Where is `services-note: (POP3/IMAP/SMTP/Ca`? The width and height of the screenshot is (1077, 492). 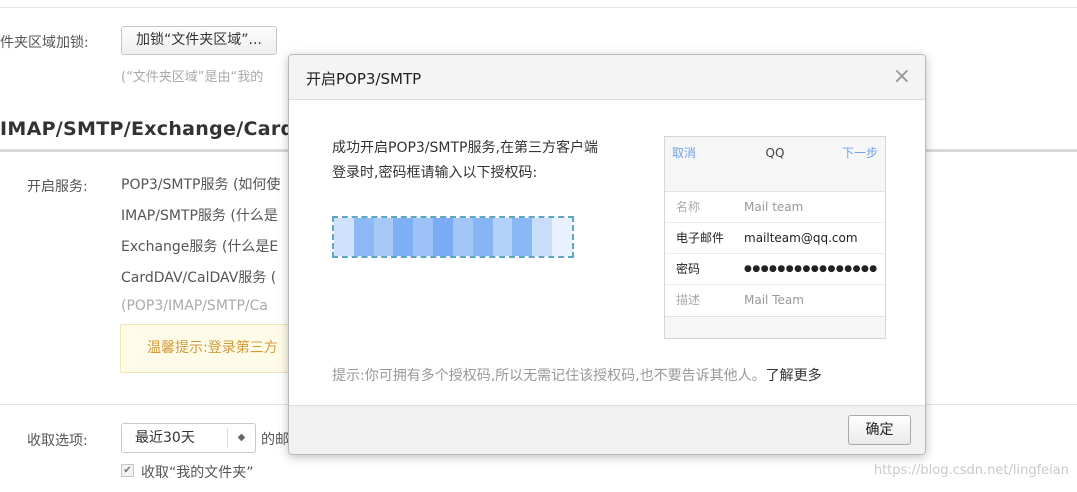 services-note: (POP3/IMAP/SMTP/Ca is located at coordinates (194, 306).